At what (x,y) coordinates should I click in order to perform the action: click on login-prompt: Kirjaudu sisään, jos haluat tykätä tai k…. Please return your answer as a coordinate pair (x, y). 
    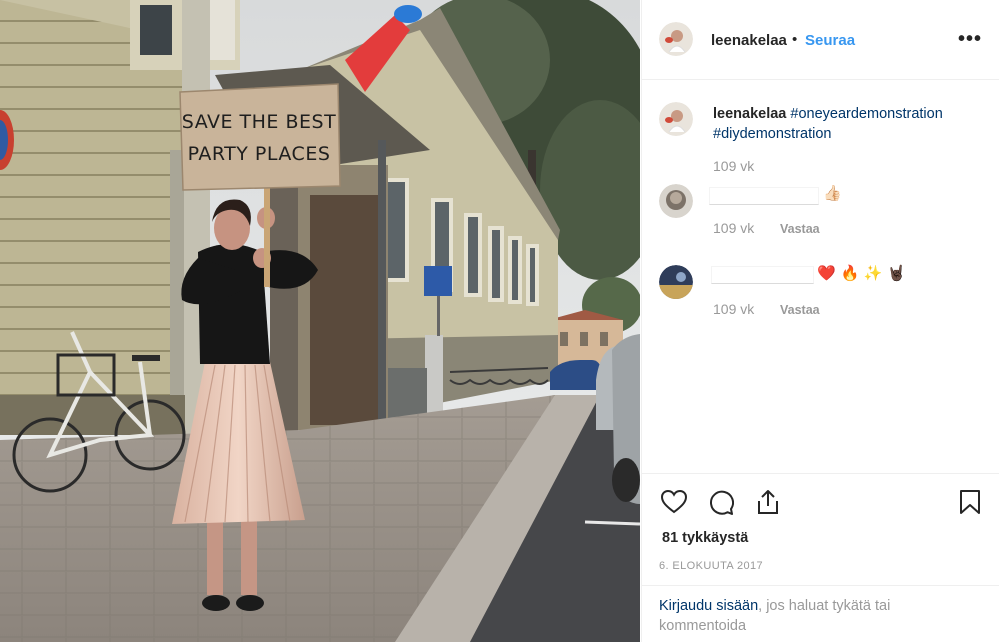
    Looking at the image, I should click on (820, 613).